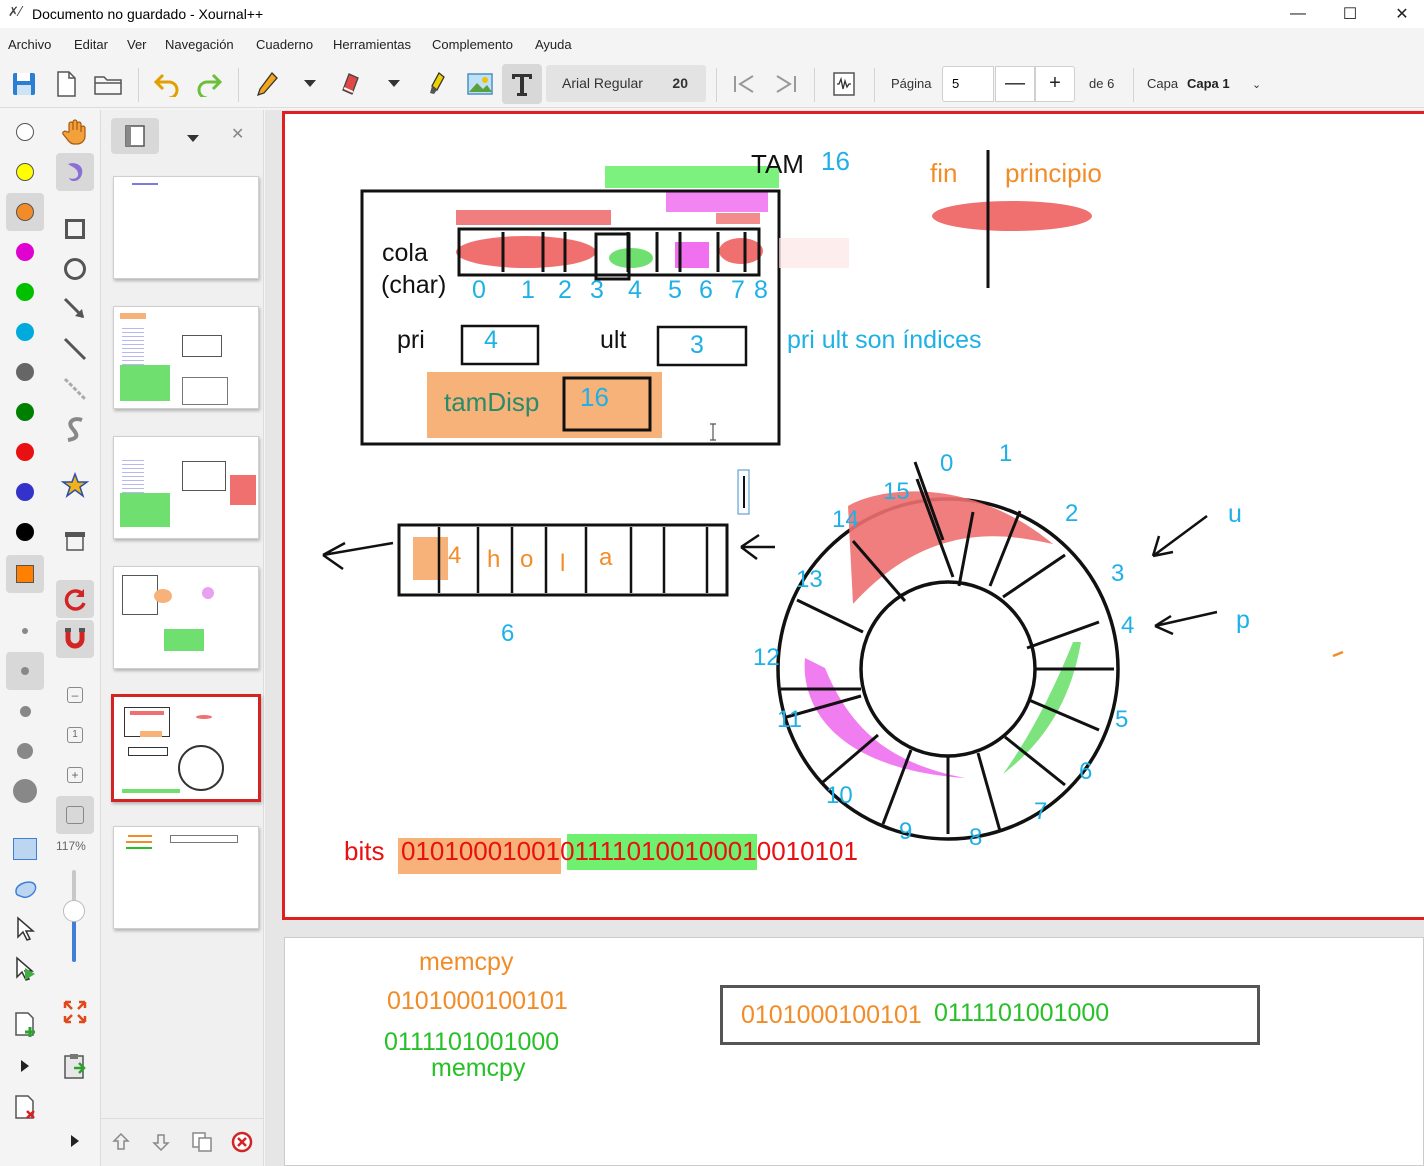  What do you see at coordinates (744, 84) in the screenshot?
I see `goto-first-page-icon` at bounding box center [744, 84].